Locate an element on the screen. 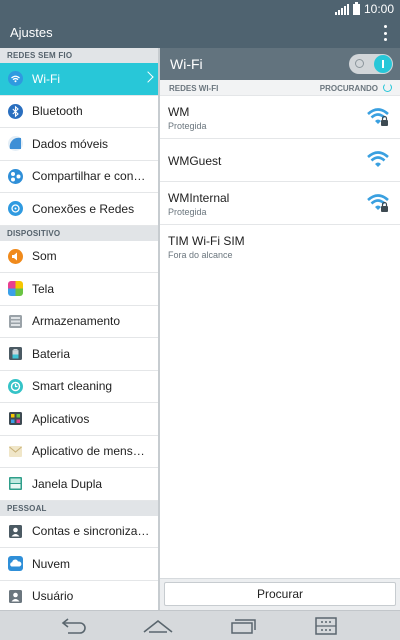  wifi-header: Wi-Fi is located at coordinates (280, 64).